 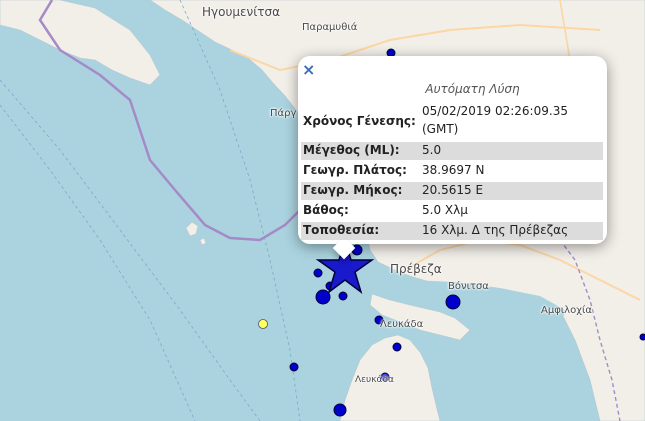 I want to click on close-icon: ×, so click(x=309, y=70).